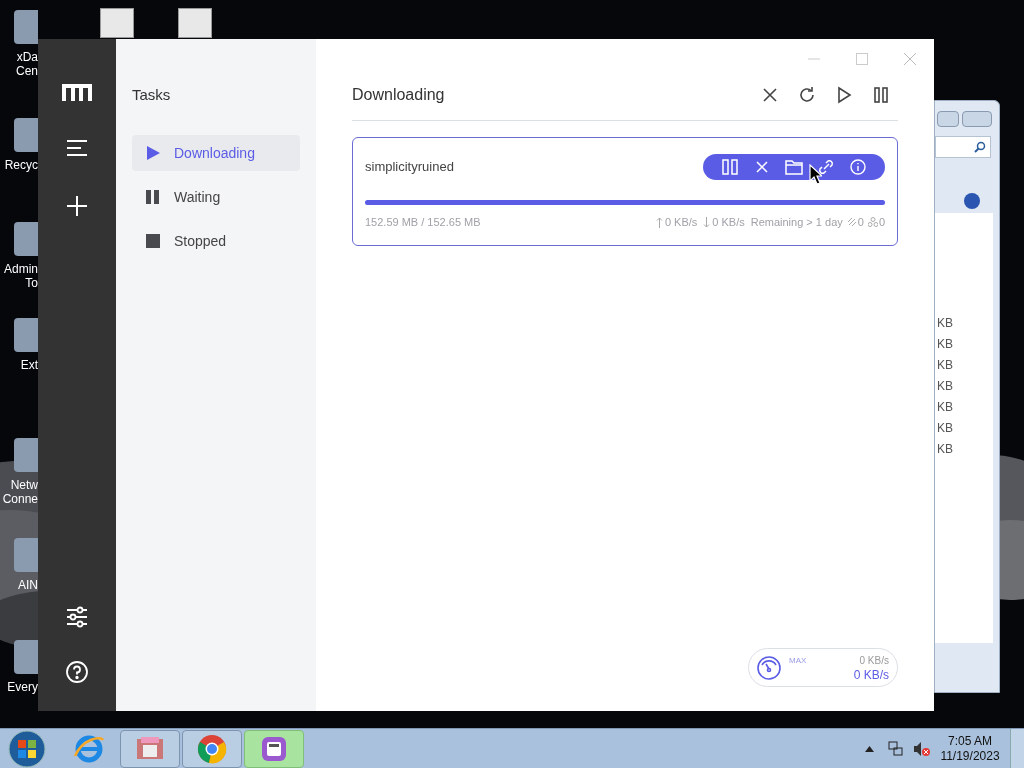 The image size is (1024, 768). Describe the element at coordinates (860, 222) in the screenshot. I see `connection-count: 0` at that location.